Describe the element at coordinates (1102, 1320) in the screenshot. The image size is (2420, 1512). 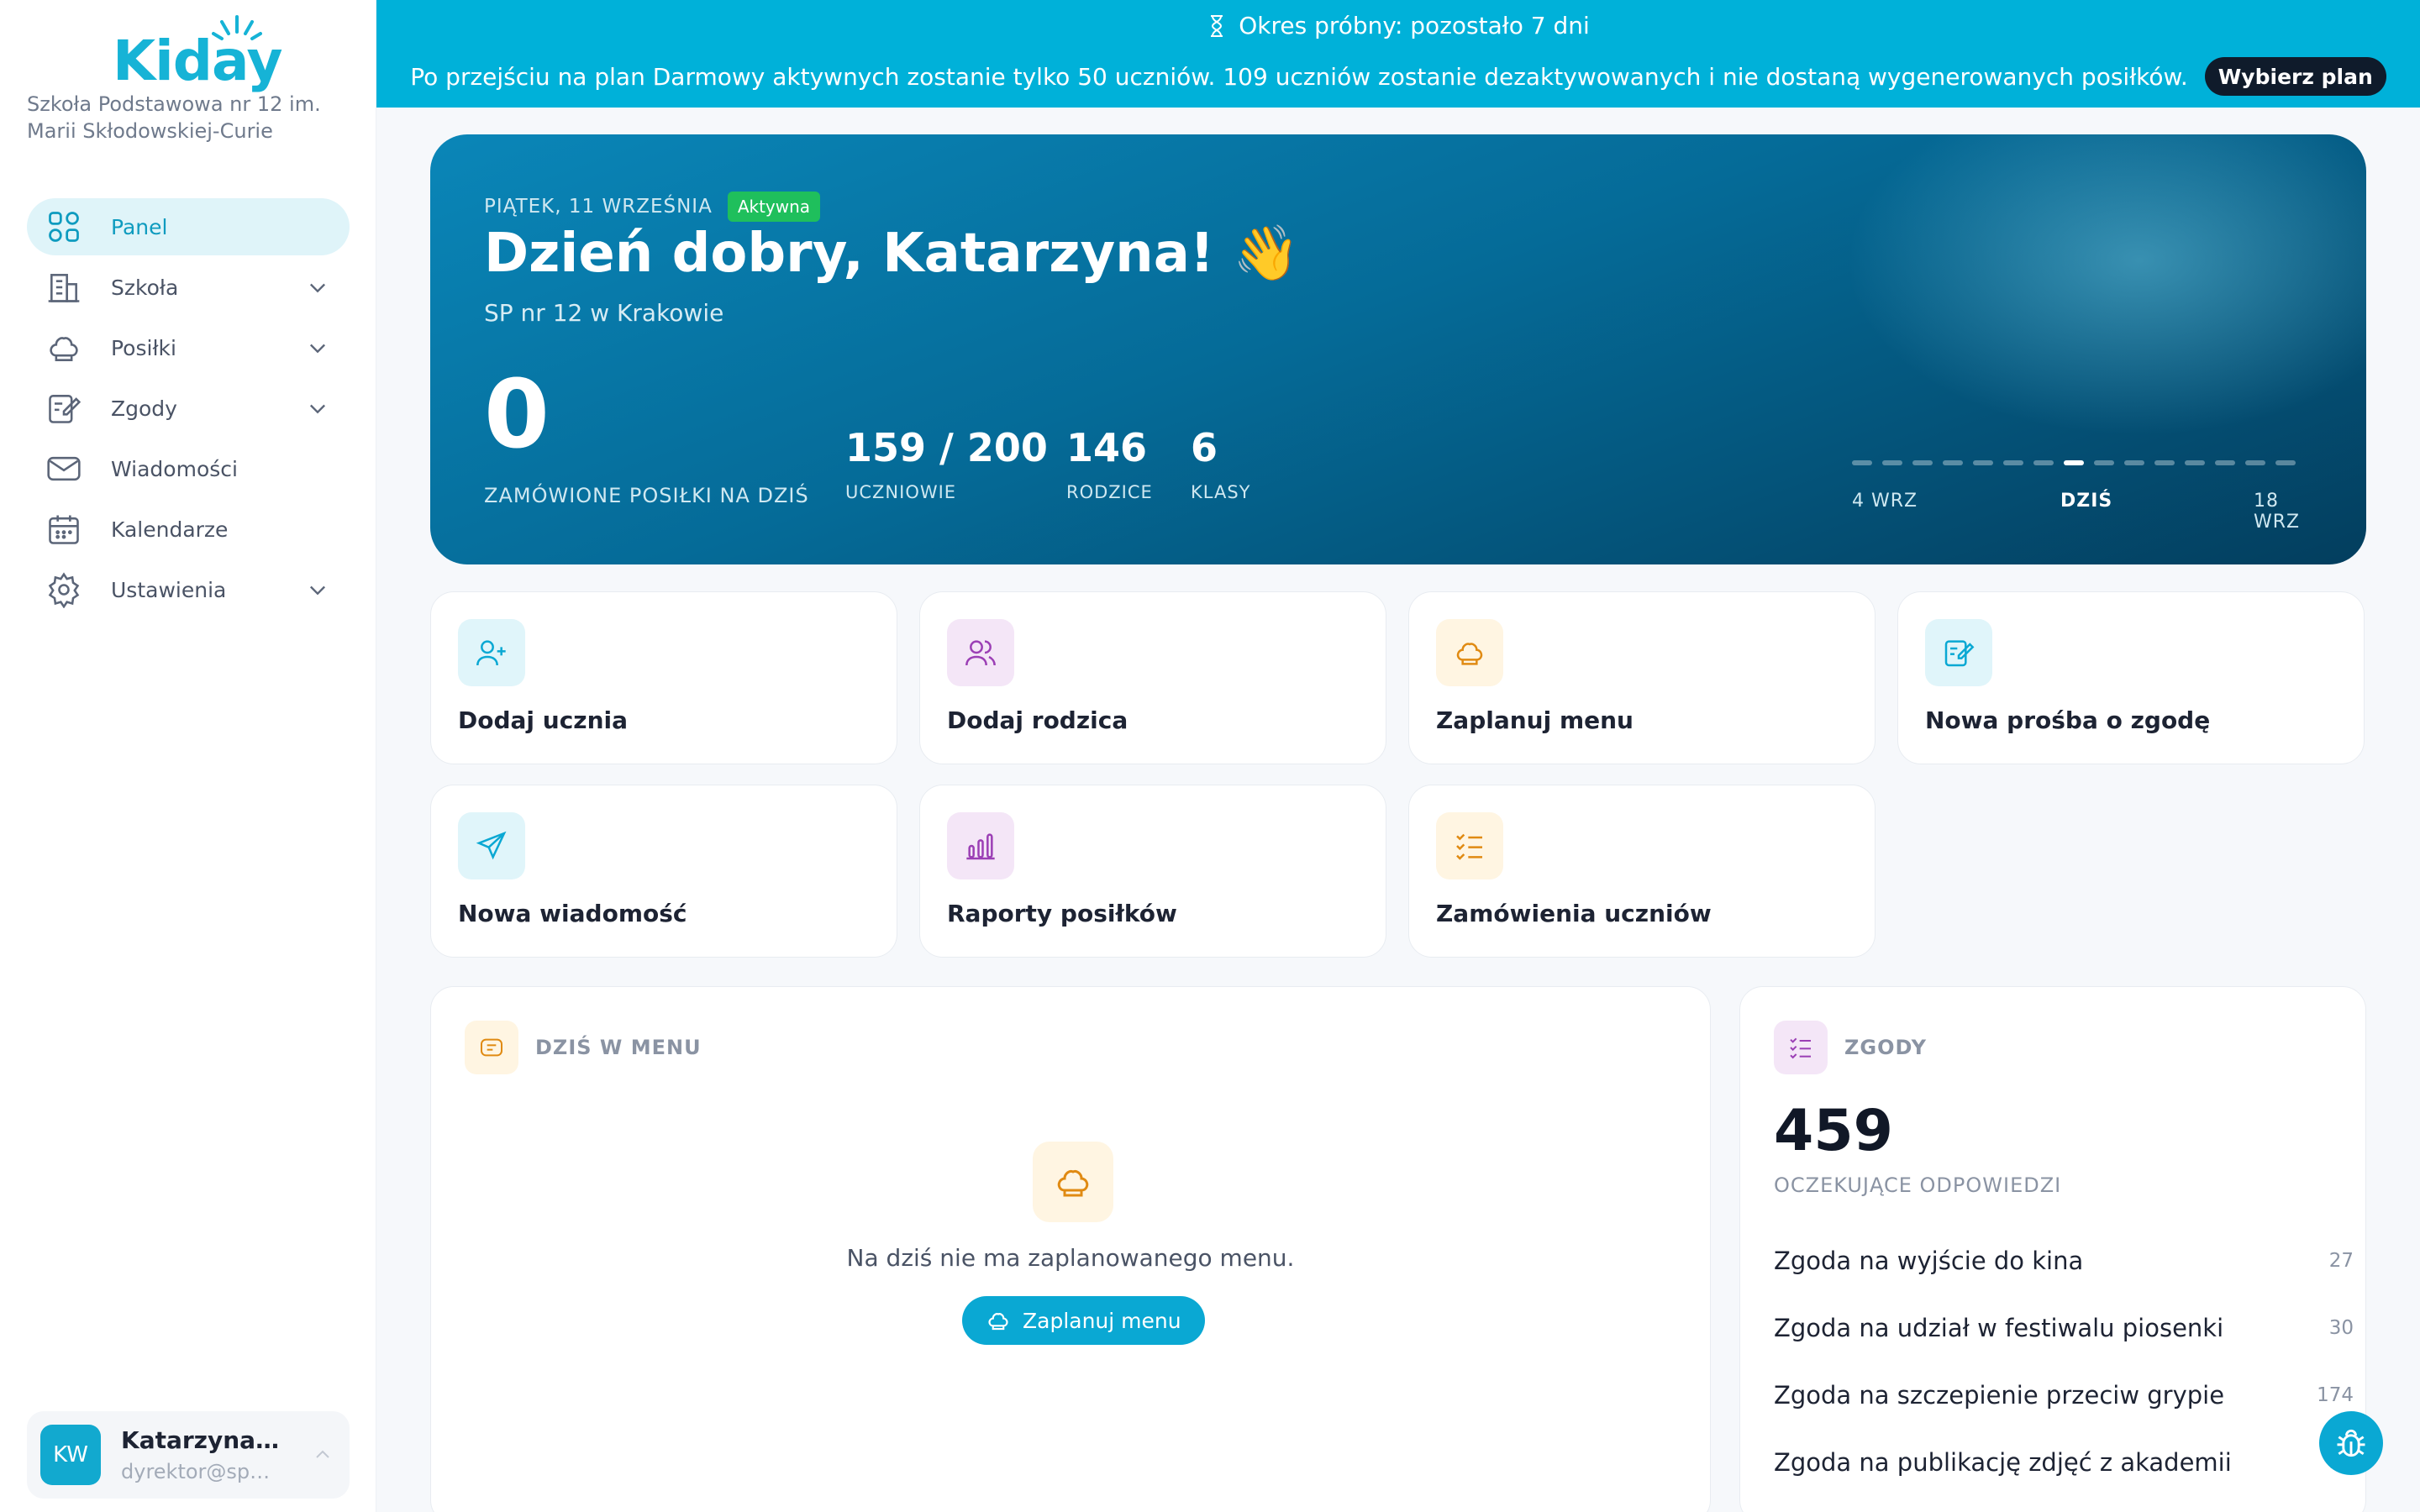
I see `plan-menu-button-label: Zaplanuj menu` at that location.